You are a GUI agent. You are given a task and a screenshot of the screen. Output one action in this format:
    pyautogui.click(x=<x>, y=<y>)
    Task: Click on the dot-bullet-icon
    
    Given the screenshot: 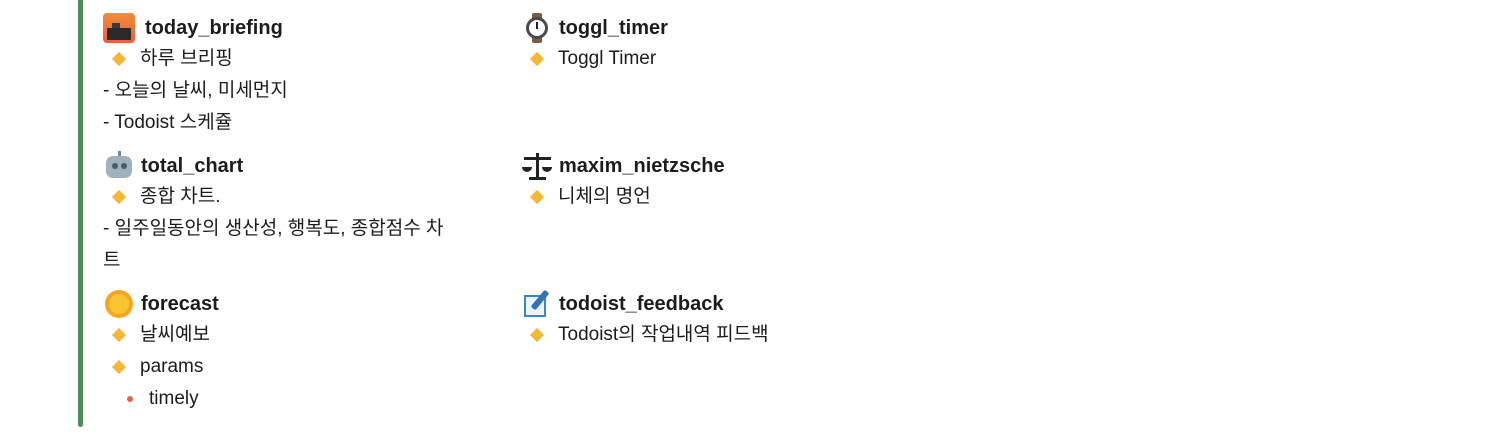 What is the action you would take?
    pyautogui.click(x=130, y=399)
    